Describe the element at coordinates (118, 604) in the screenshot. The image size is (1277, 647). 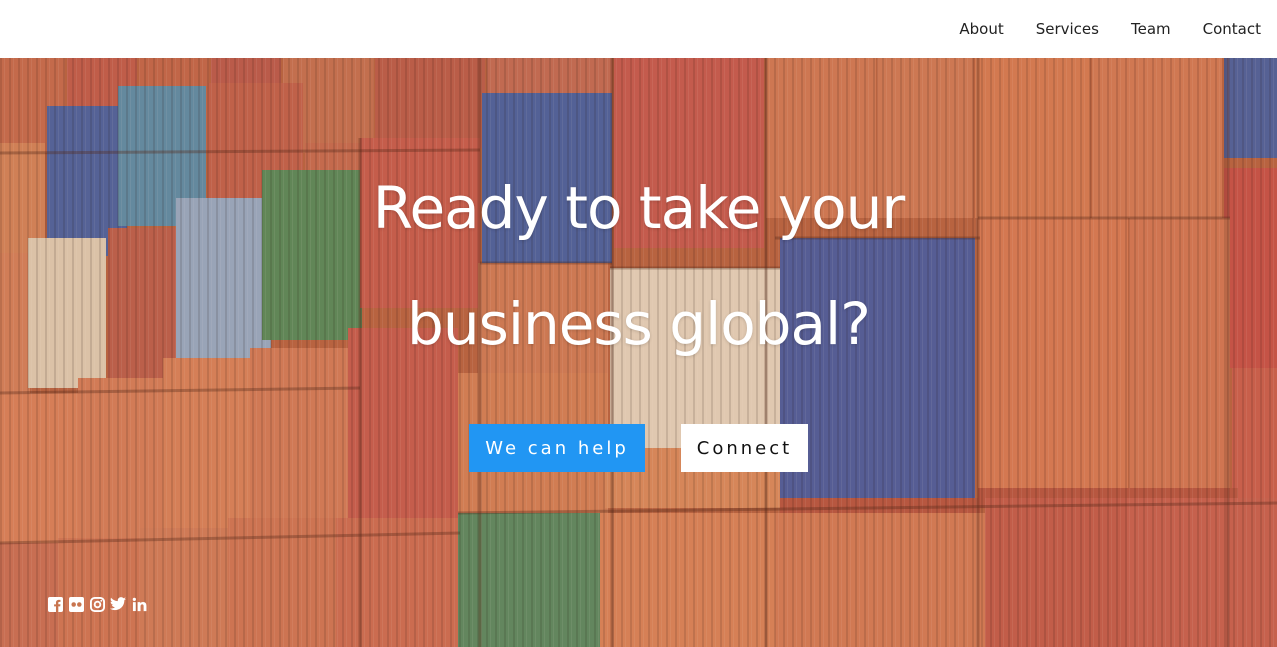
I see `twitter-icon` at that location.